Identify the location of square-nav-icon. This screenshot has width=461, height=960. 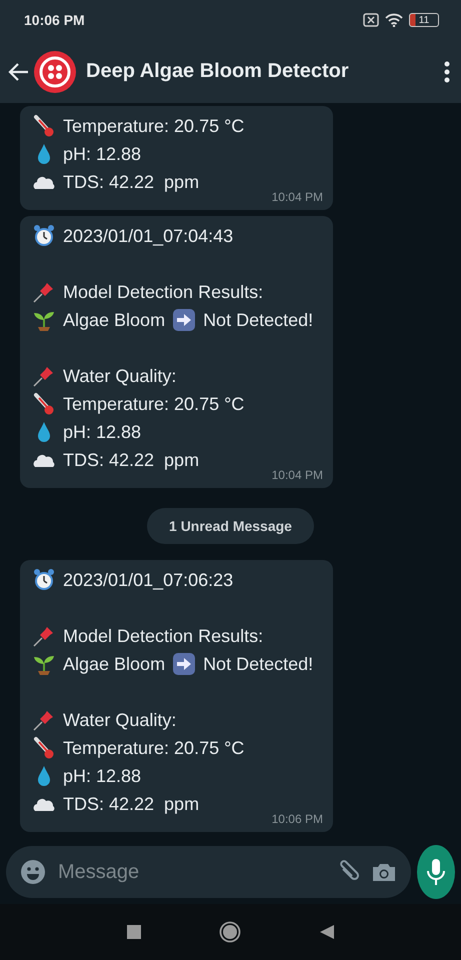
(133, 932).